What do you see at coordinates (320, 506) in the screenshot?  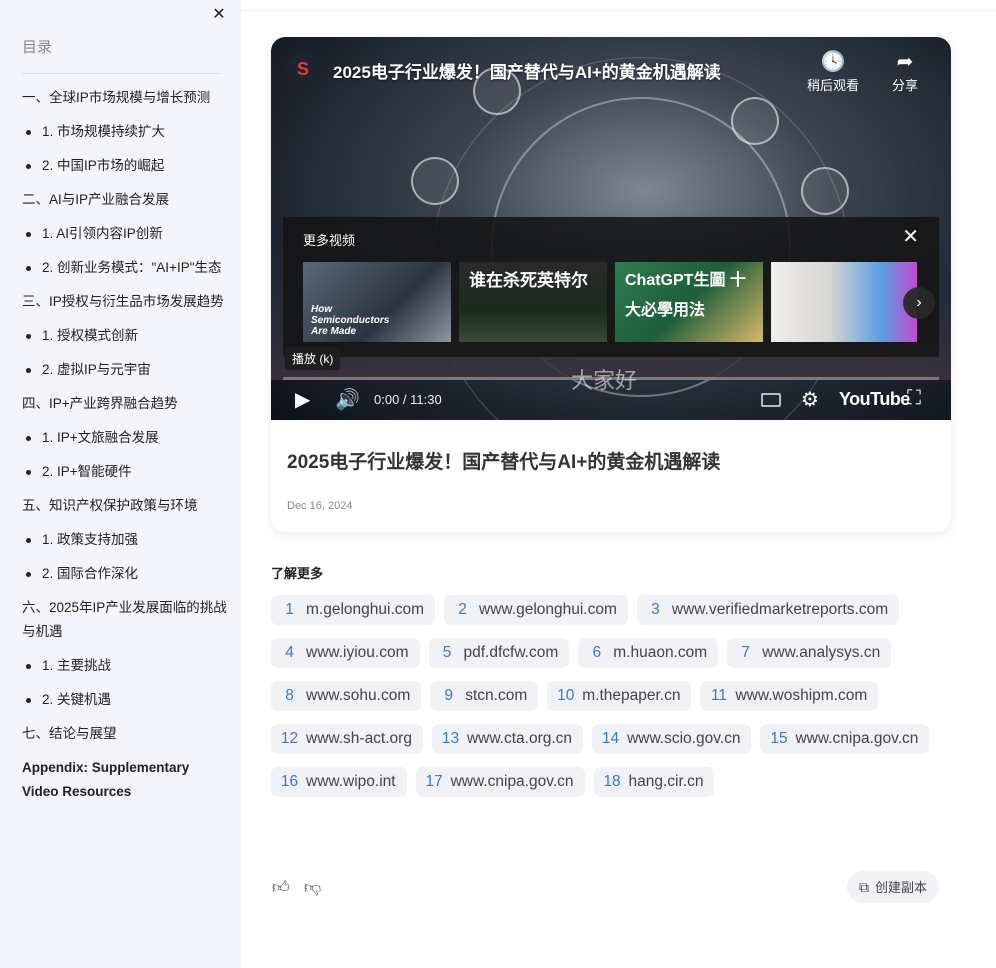 I see `card-date: Dec 16, 2024` at bounding box center [320, 506].